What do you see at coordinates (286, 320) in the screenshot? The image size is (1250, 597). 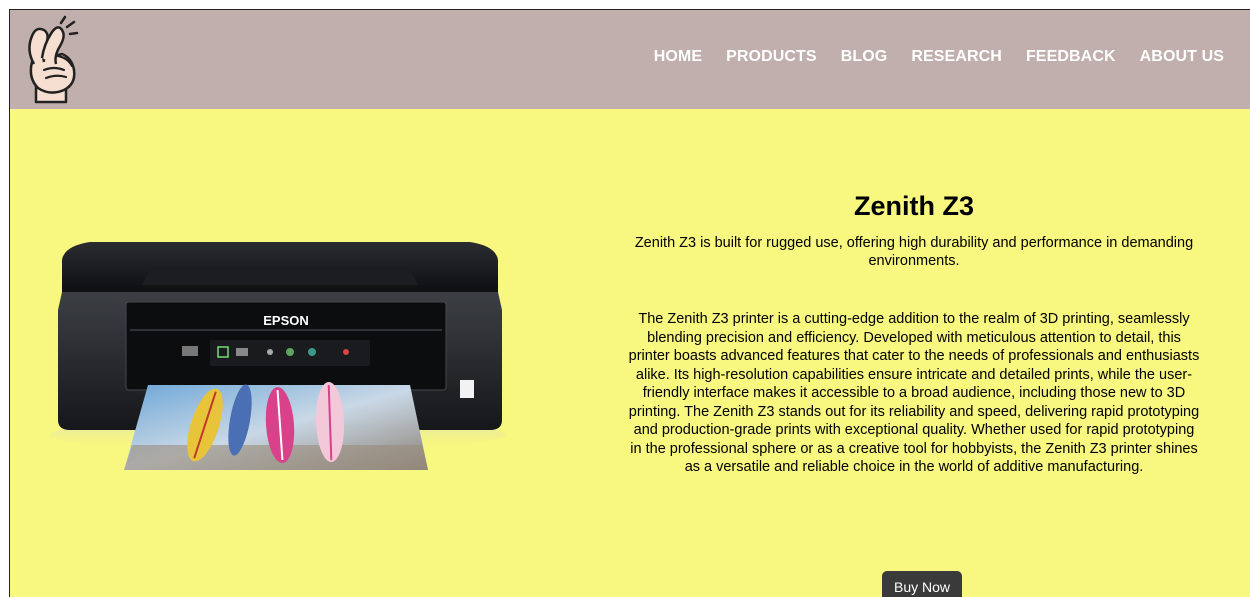 I see `printer-brand-text: EPSON` at bounding box center [286, 320].